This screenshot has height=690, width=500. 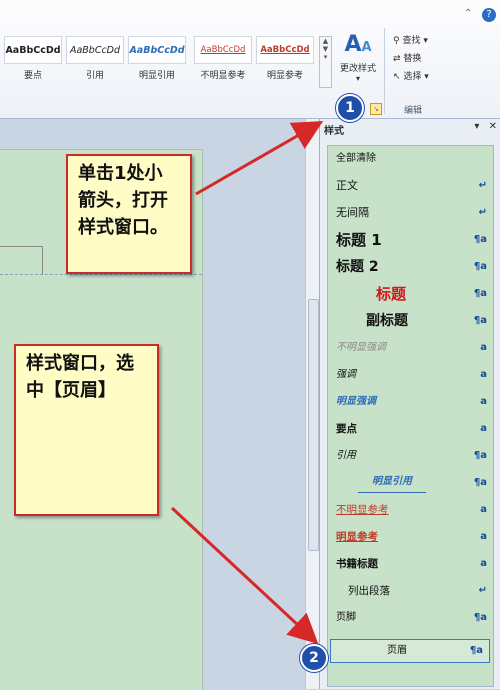 I want to click on style-item-label: 明显引用, so click(x=392, y=482).